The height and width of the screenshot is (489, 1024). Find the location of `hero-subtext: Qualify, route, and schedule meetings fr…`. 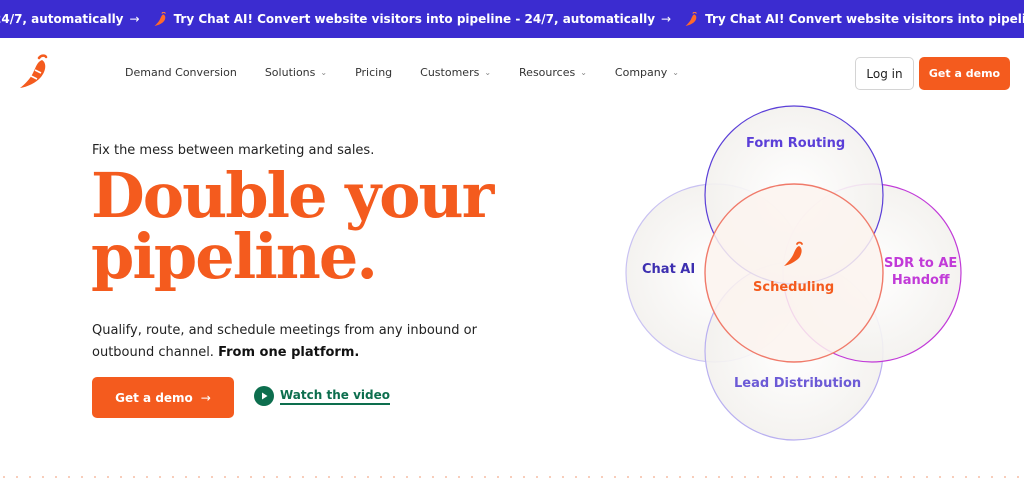

hero-subtext: Qualify, route, and schedule meetings fr… is located at coordinates (312, 342).